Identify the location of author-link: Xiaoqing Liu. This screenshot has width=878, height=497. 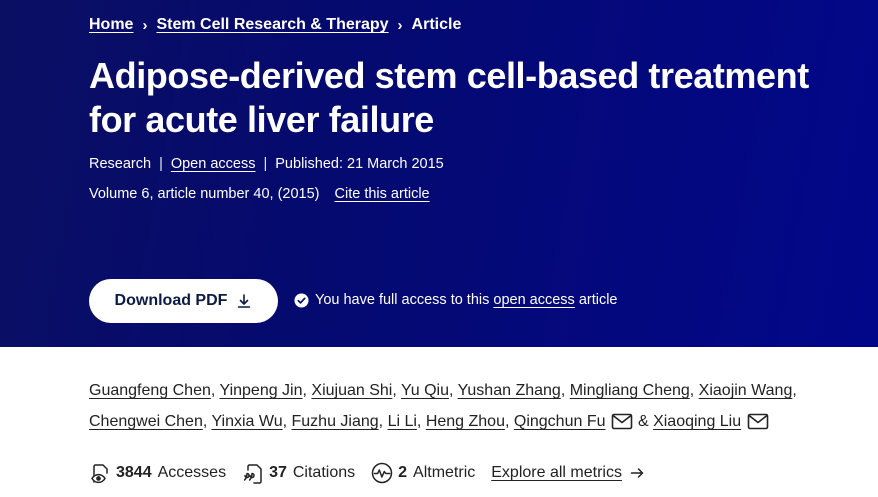
(697, 421).